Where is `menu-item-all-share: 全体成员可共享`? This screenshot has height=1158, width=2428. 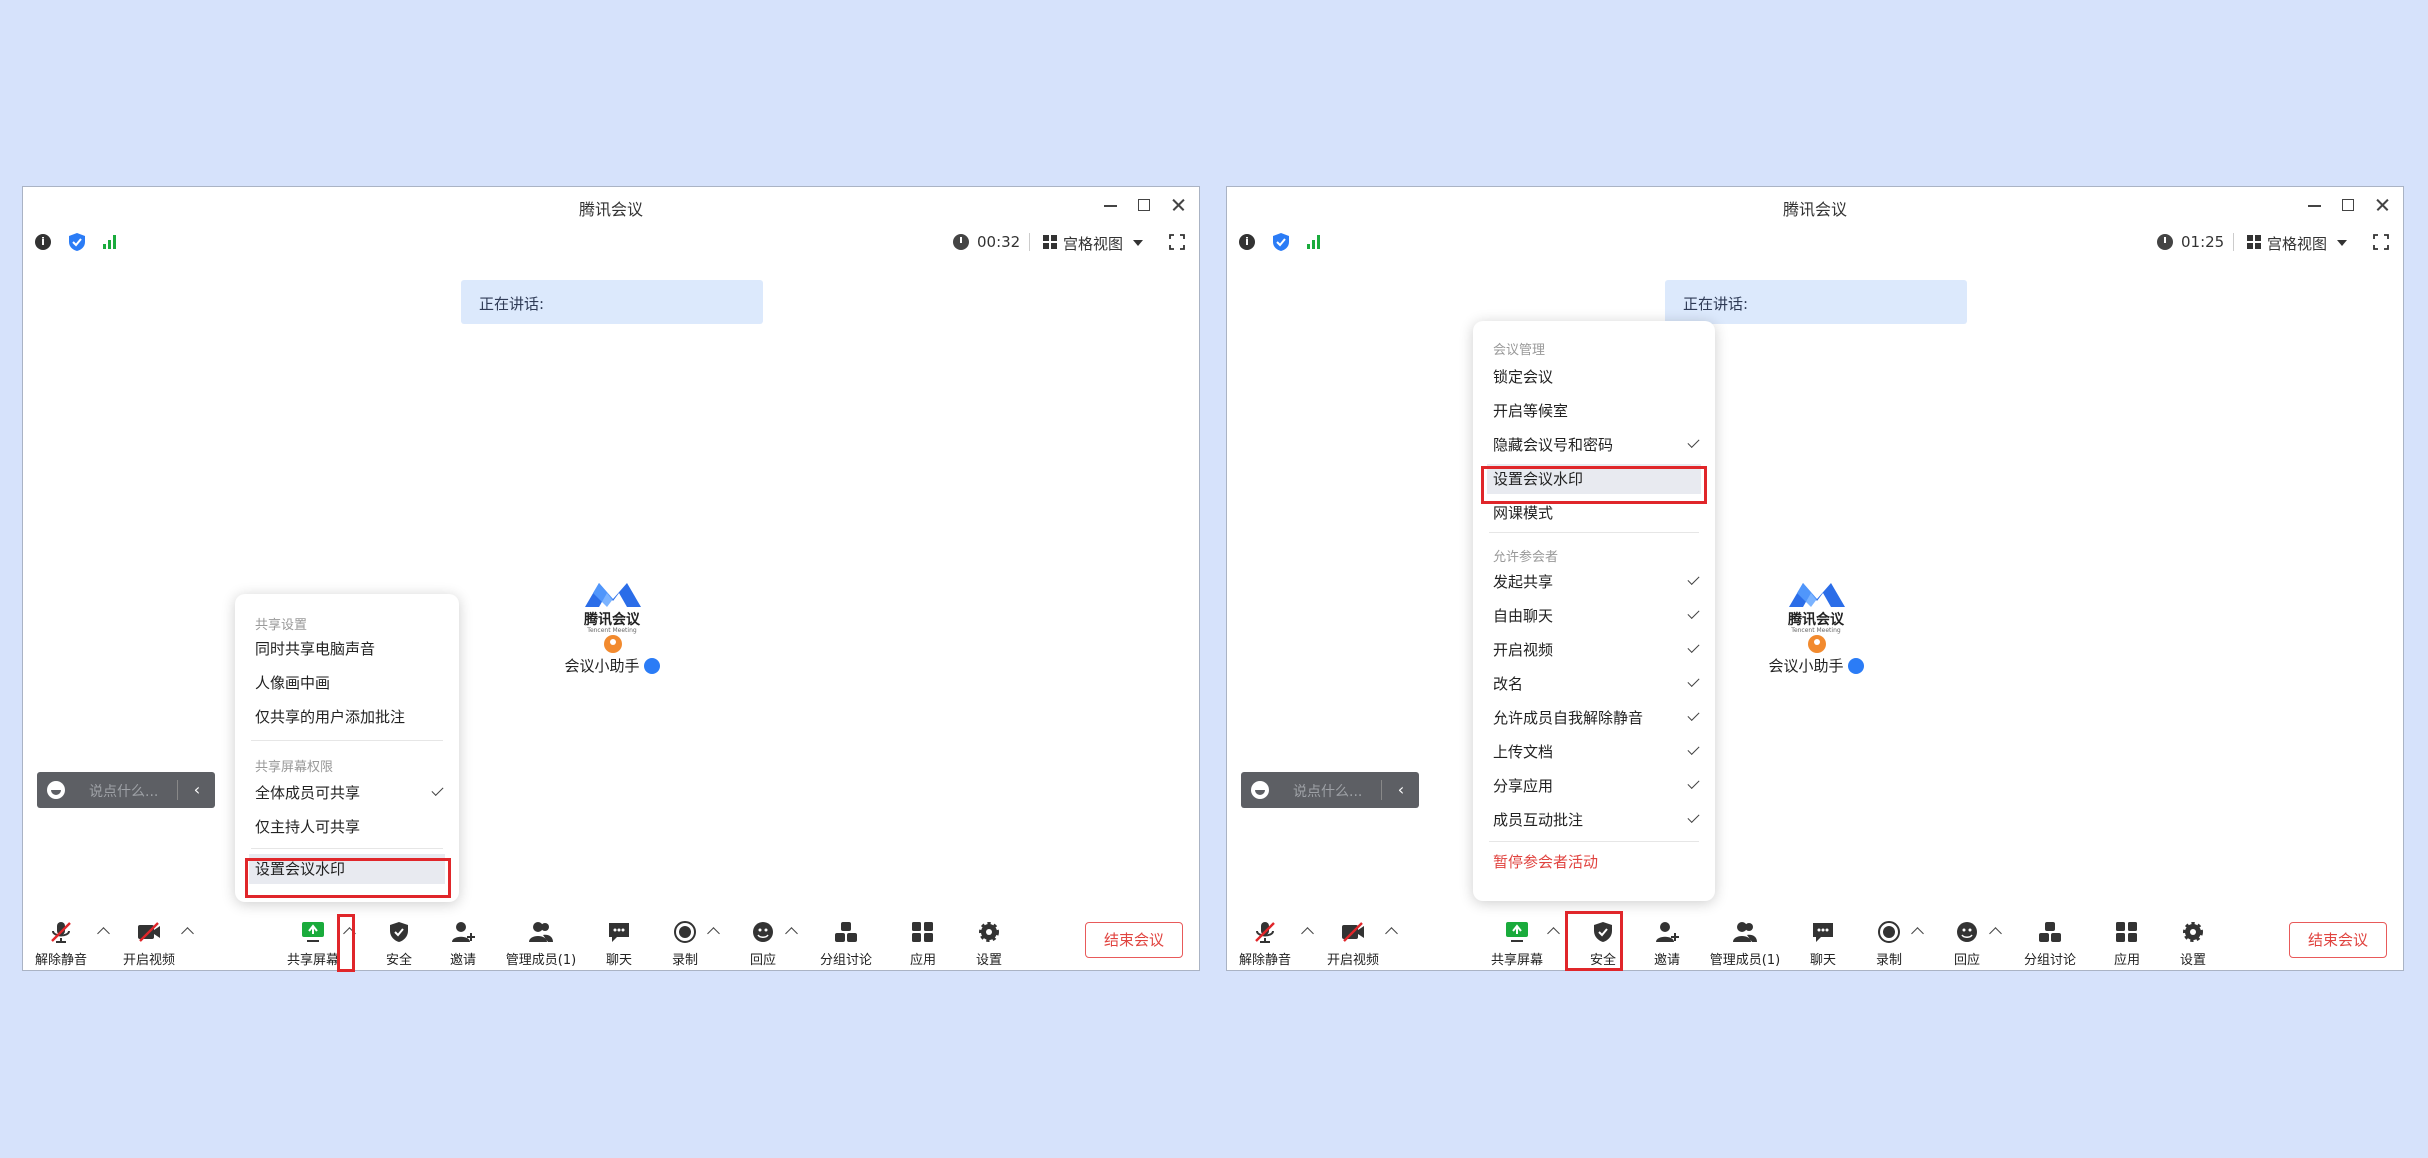
menu-item-all-share: 全体成员可共享 is located at coordinates (349, 793).